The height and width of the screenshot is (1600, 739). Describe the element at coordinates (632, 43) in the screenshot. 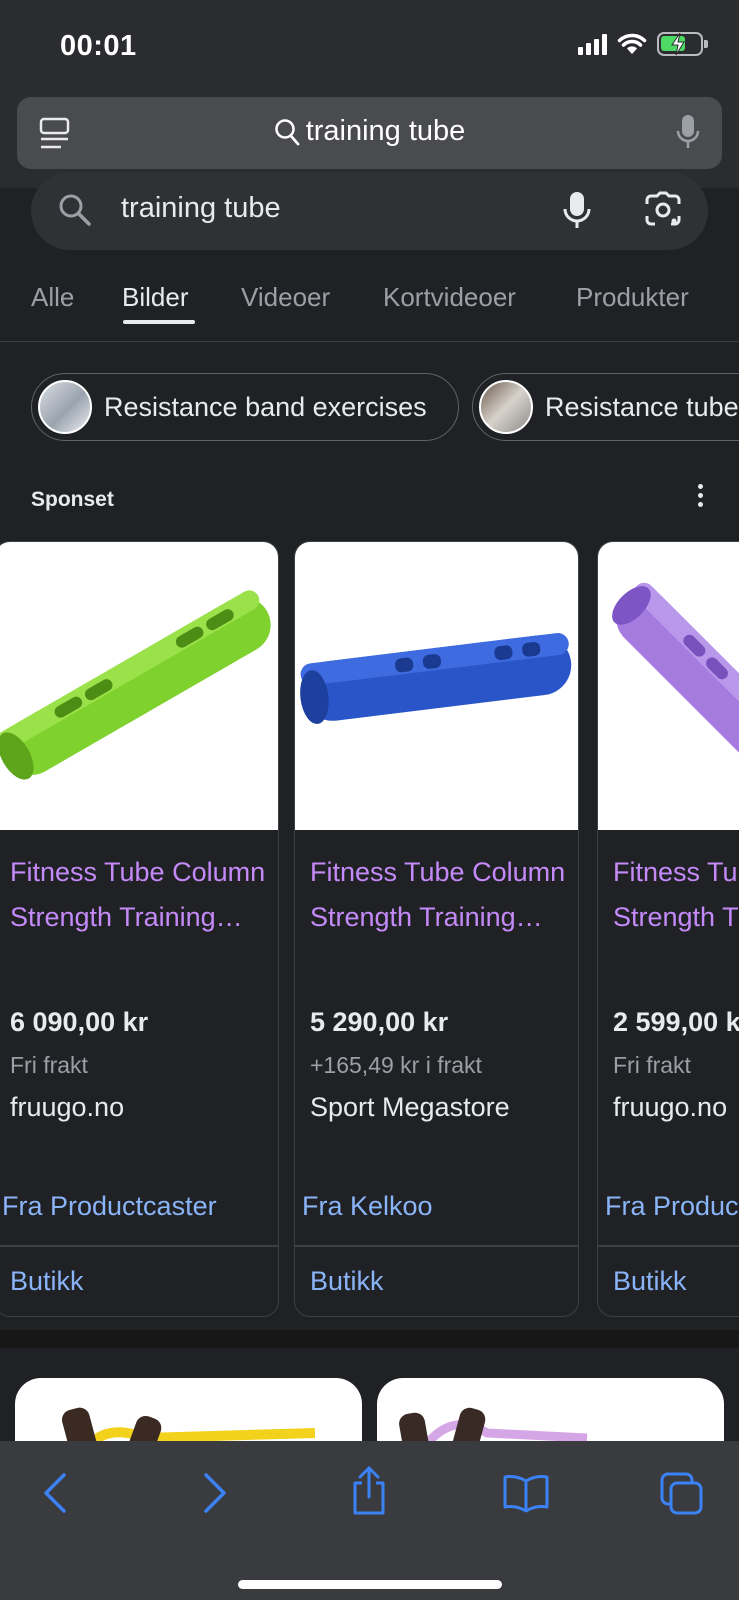

I see `wifi-icon` at that location.